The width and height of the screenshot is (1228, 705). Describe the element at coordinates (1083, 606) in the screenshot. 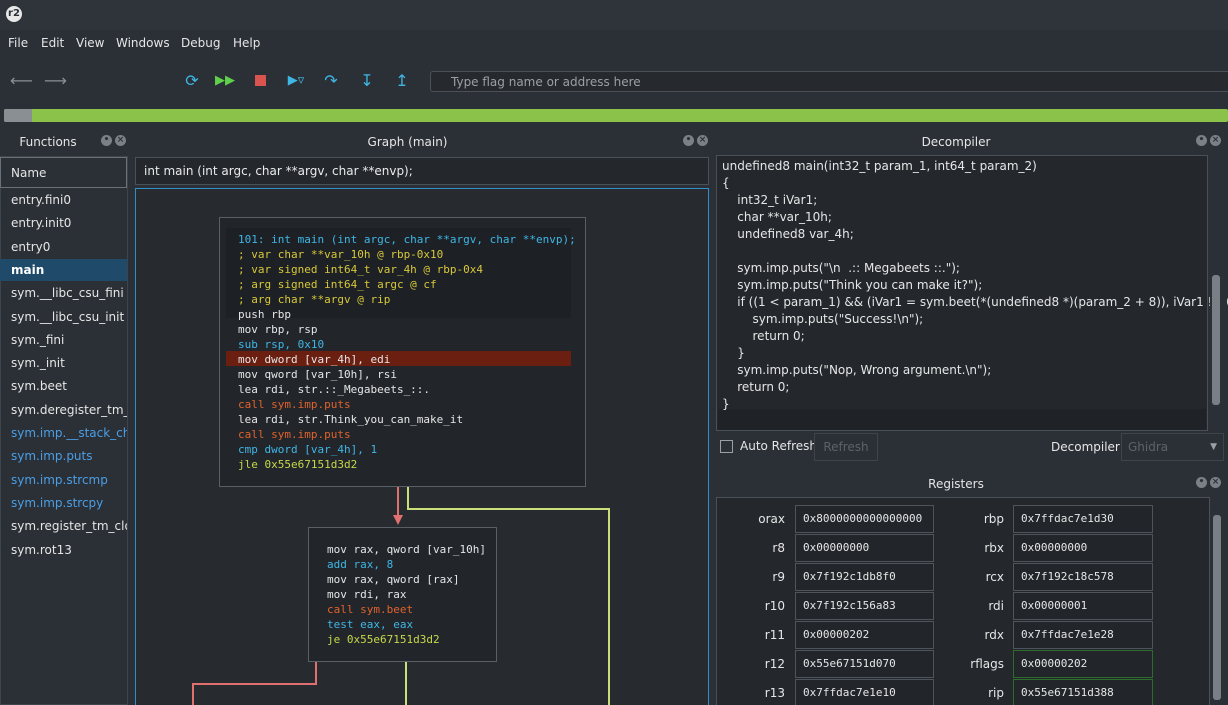

I see `register-value-field: 0x00000001` at that location.